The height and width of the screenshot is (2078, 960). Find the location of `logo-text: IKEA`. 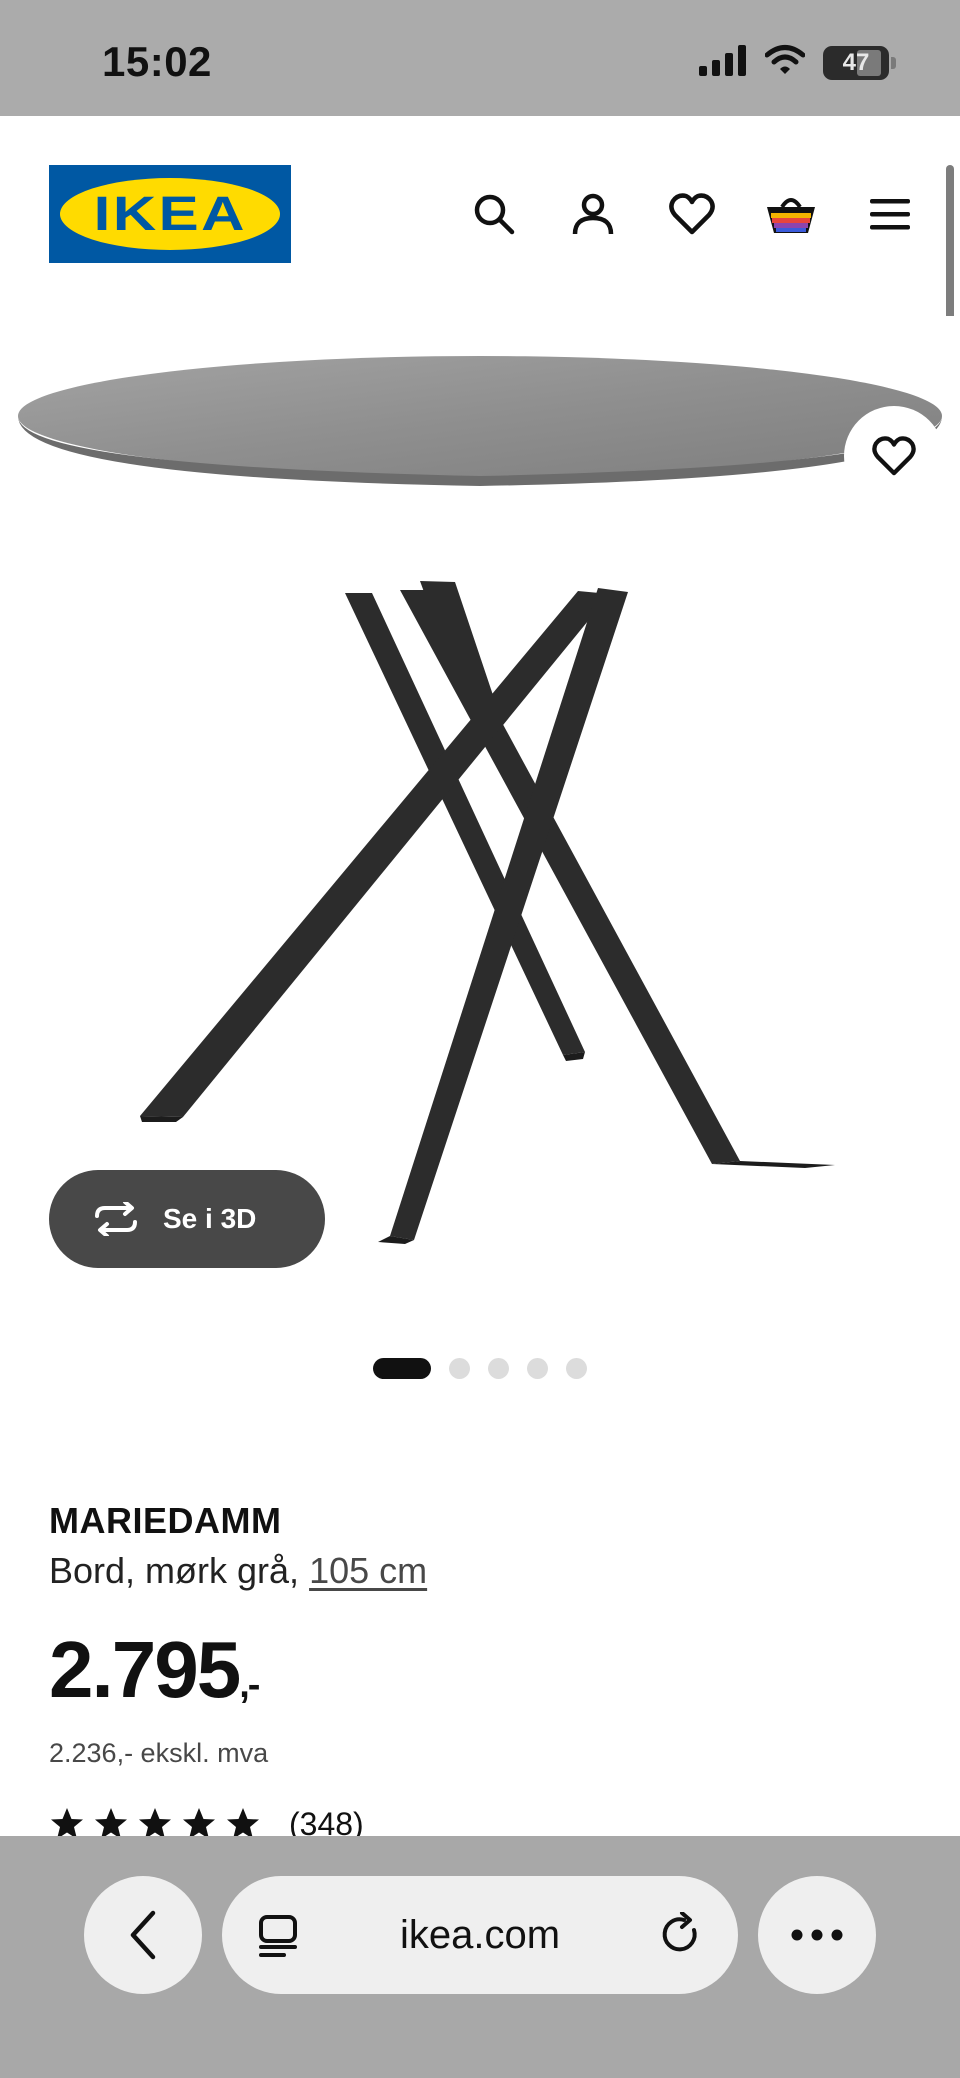

logo-text: IKEA is located at coordinates (170, 214).